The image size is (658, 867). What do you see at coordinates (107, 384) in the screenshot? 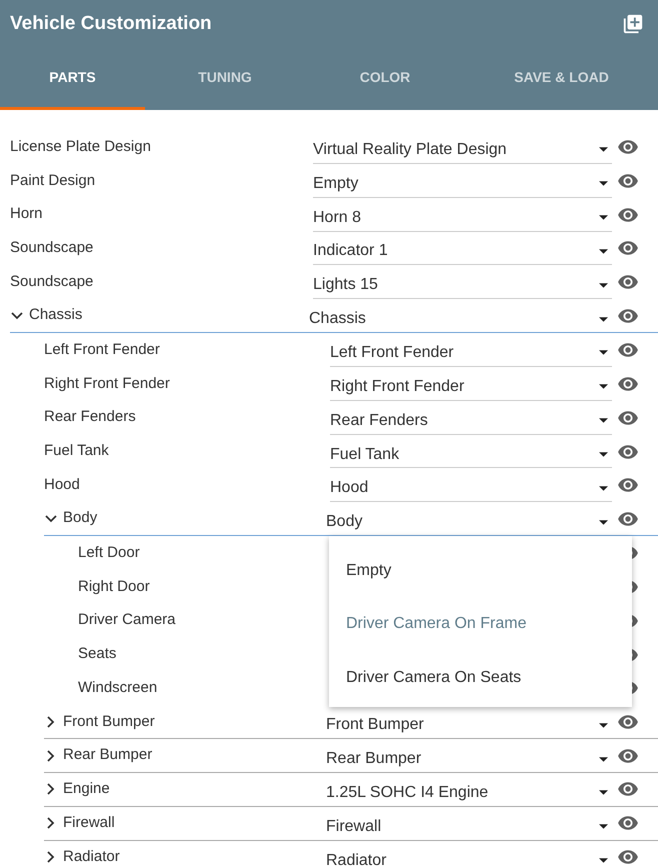
I see `part-label: Right Front Fender` at bounding box center [107, 384].